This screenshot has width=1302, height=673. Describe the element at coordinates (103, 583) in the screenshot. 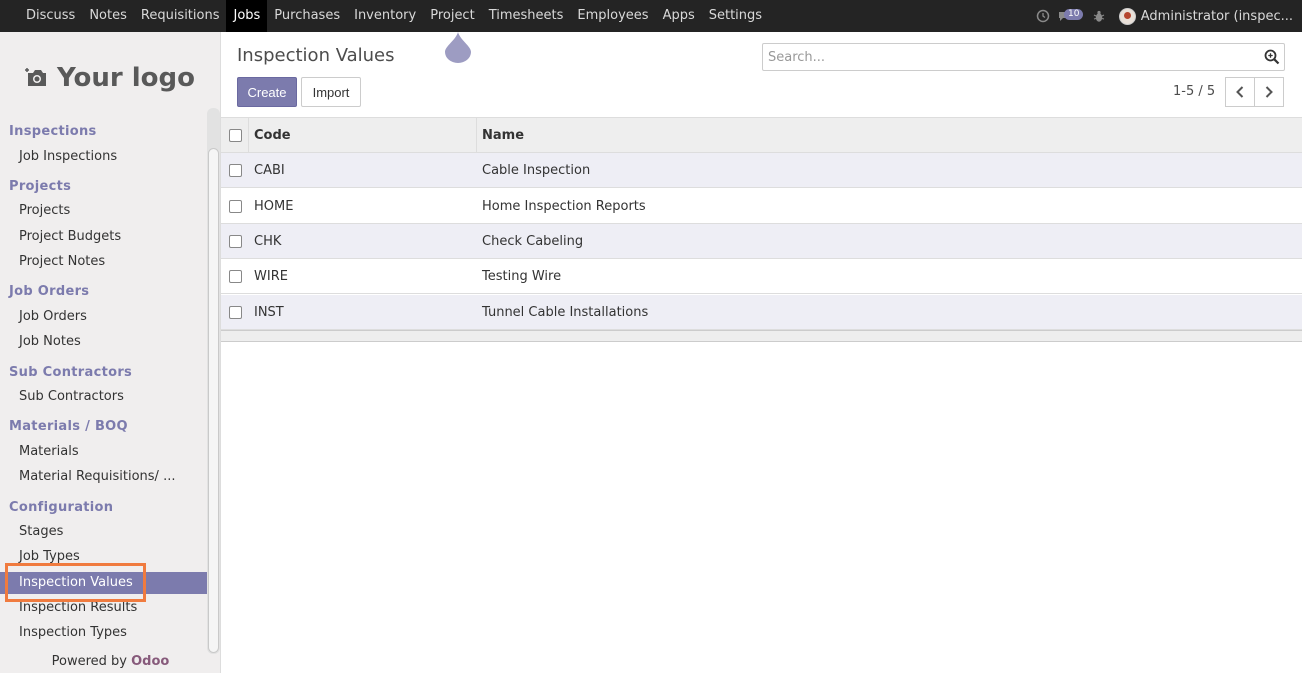

I see `sidebar-item-inspection-values: Inspection Values` at that location.